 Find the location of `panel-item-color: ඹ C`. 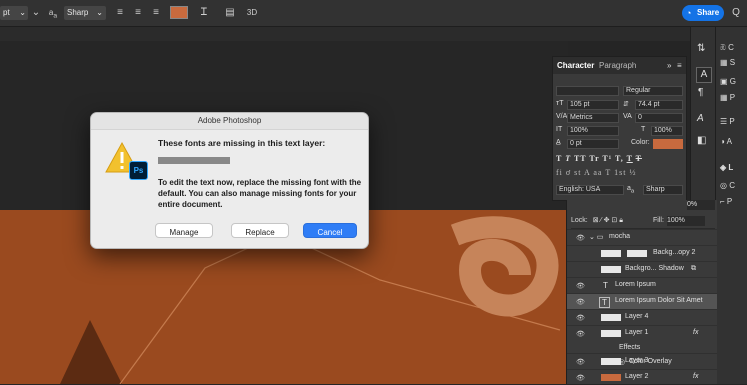

panel-item-color: ඹ C is located at coordinates (727, 48).